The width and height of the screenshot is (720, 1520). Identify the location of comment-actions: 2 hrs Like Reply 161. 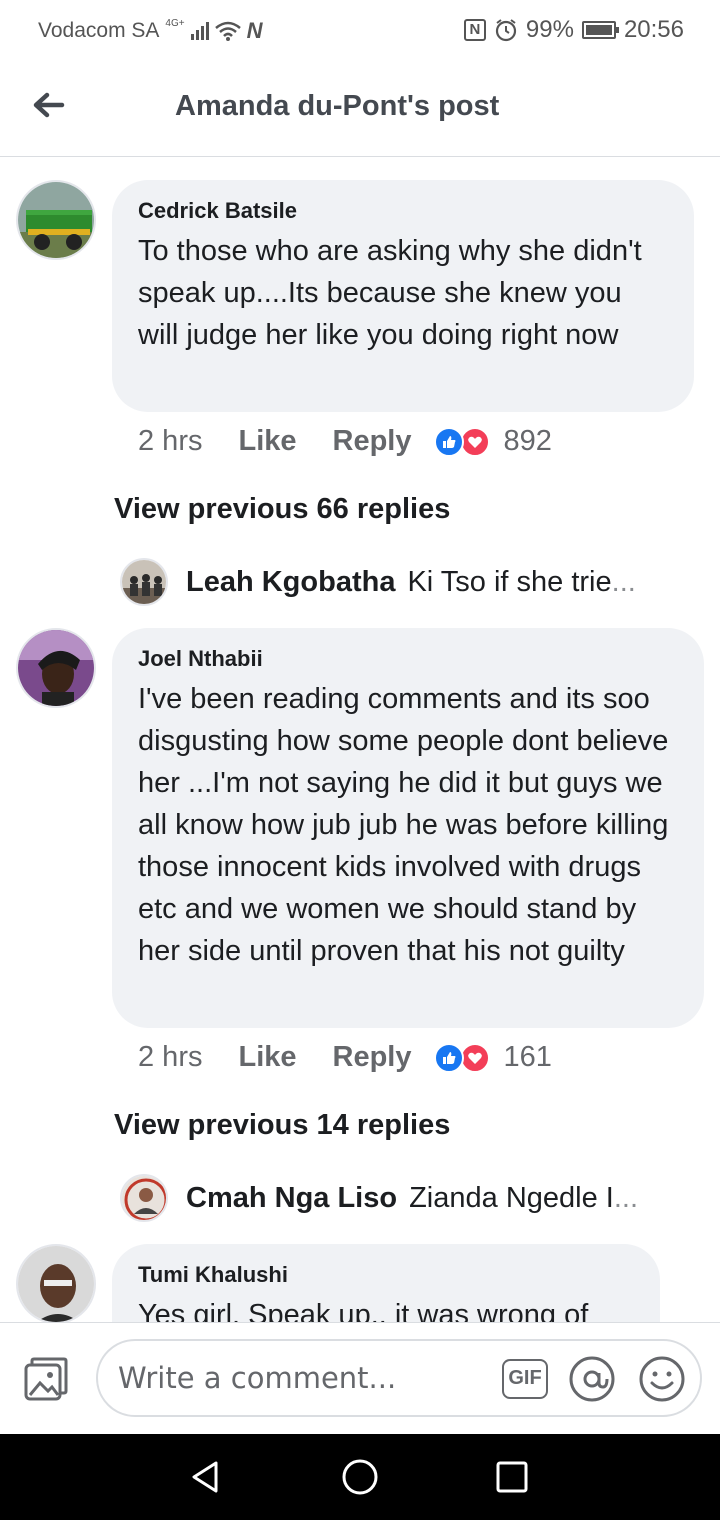
(345, 1057).